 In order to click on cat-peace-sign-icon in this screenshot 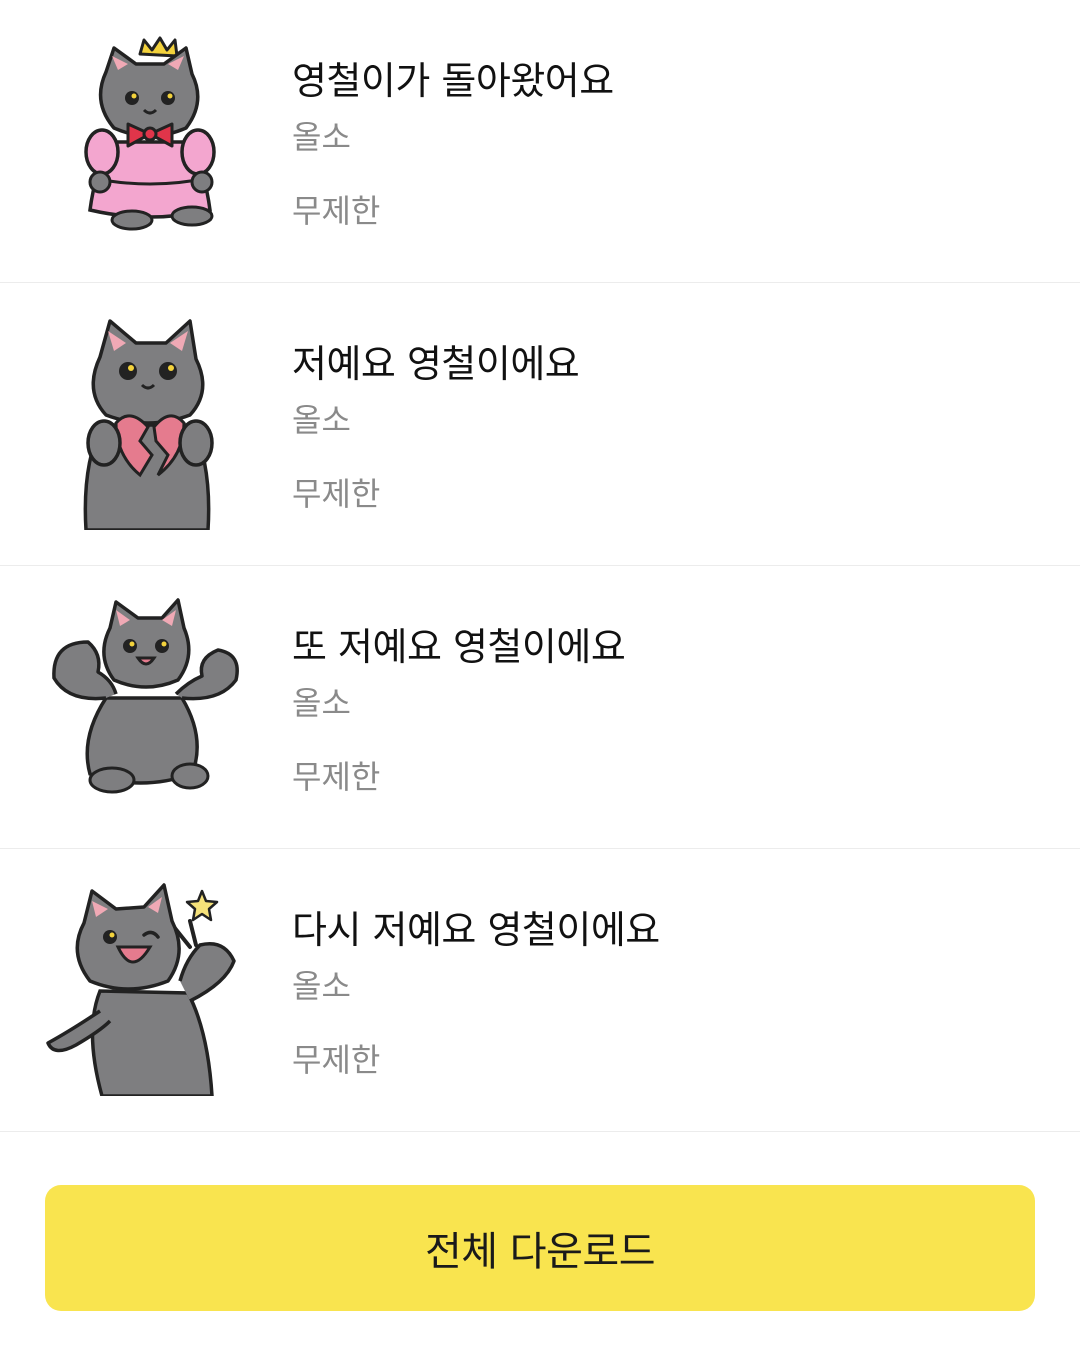, I will do `click(145, 988)`.